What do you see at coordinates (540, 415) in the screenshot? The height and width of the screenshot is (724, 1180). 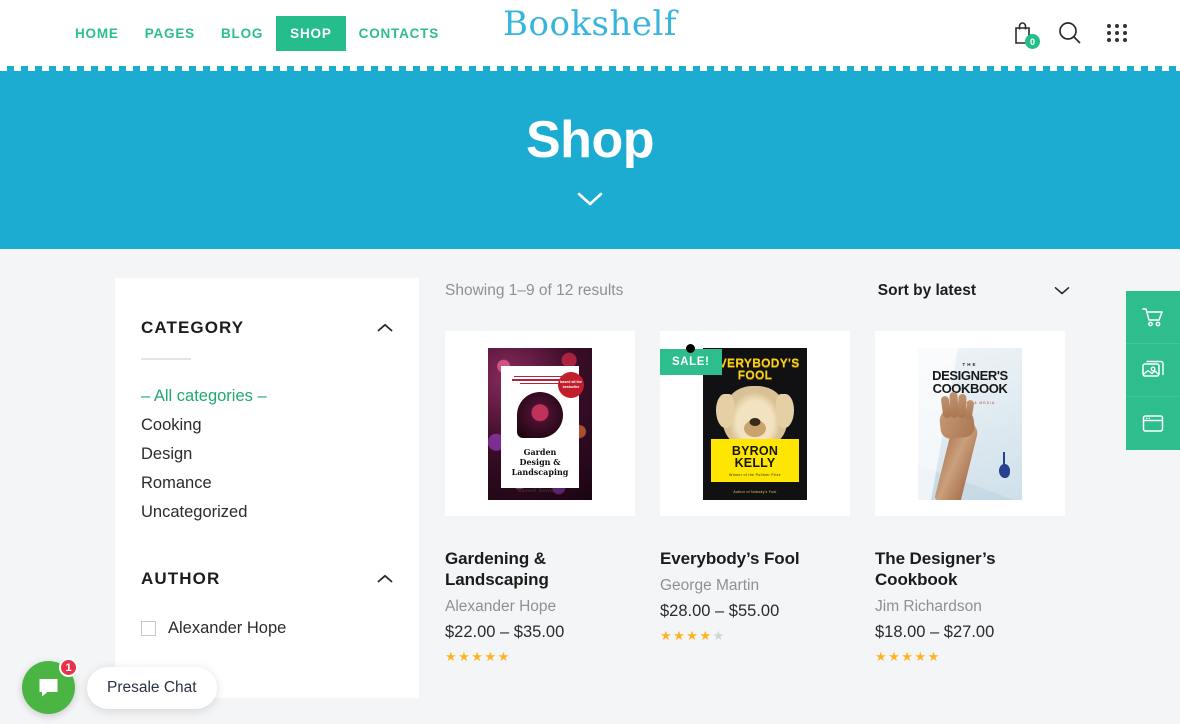 I see `cover-flower-graphic` at bounding box center [540, 415].